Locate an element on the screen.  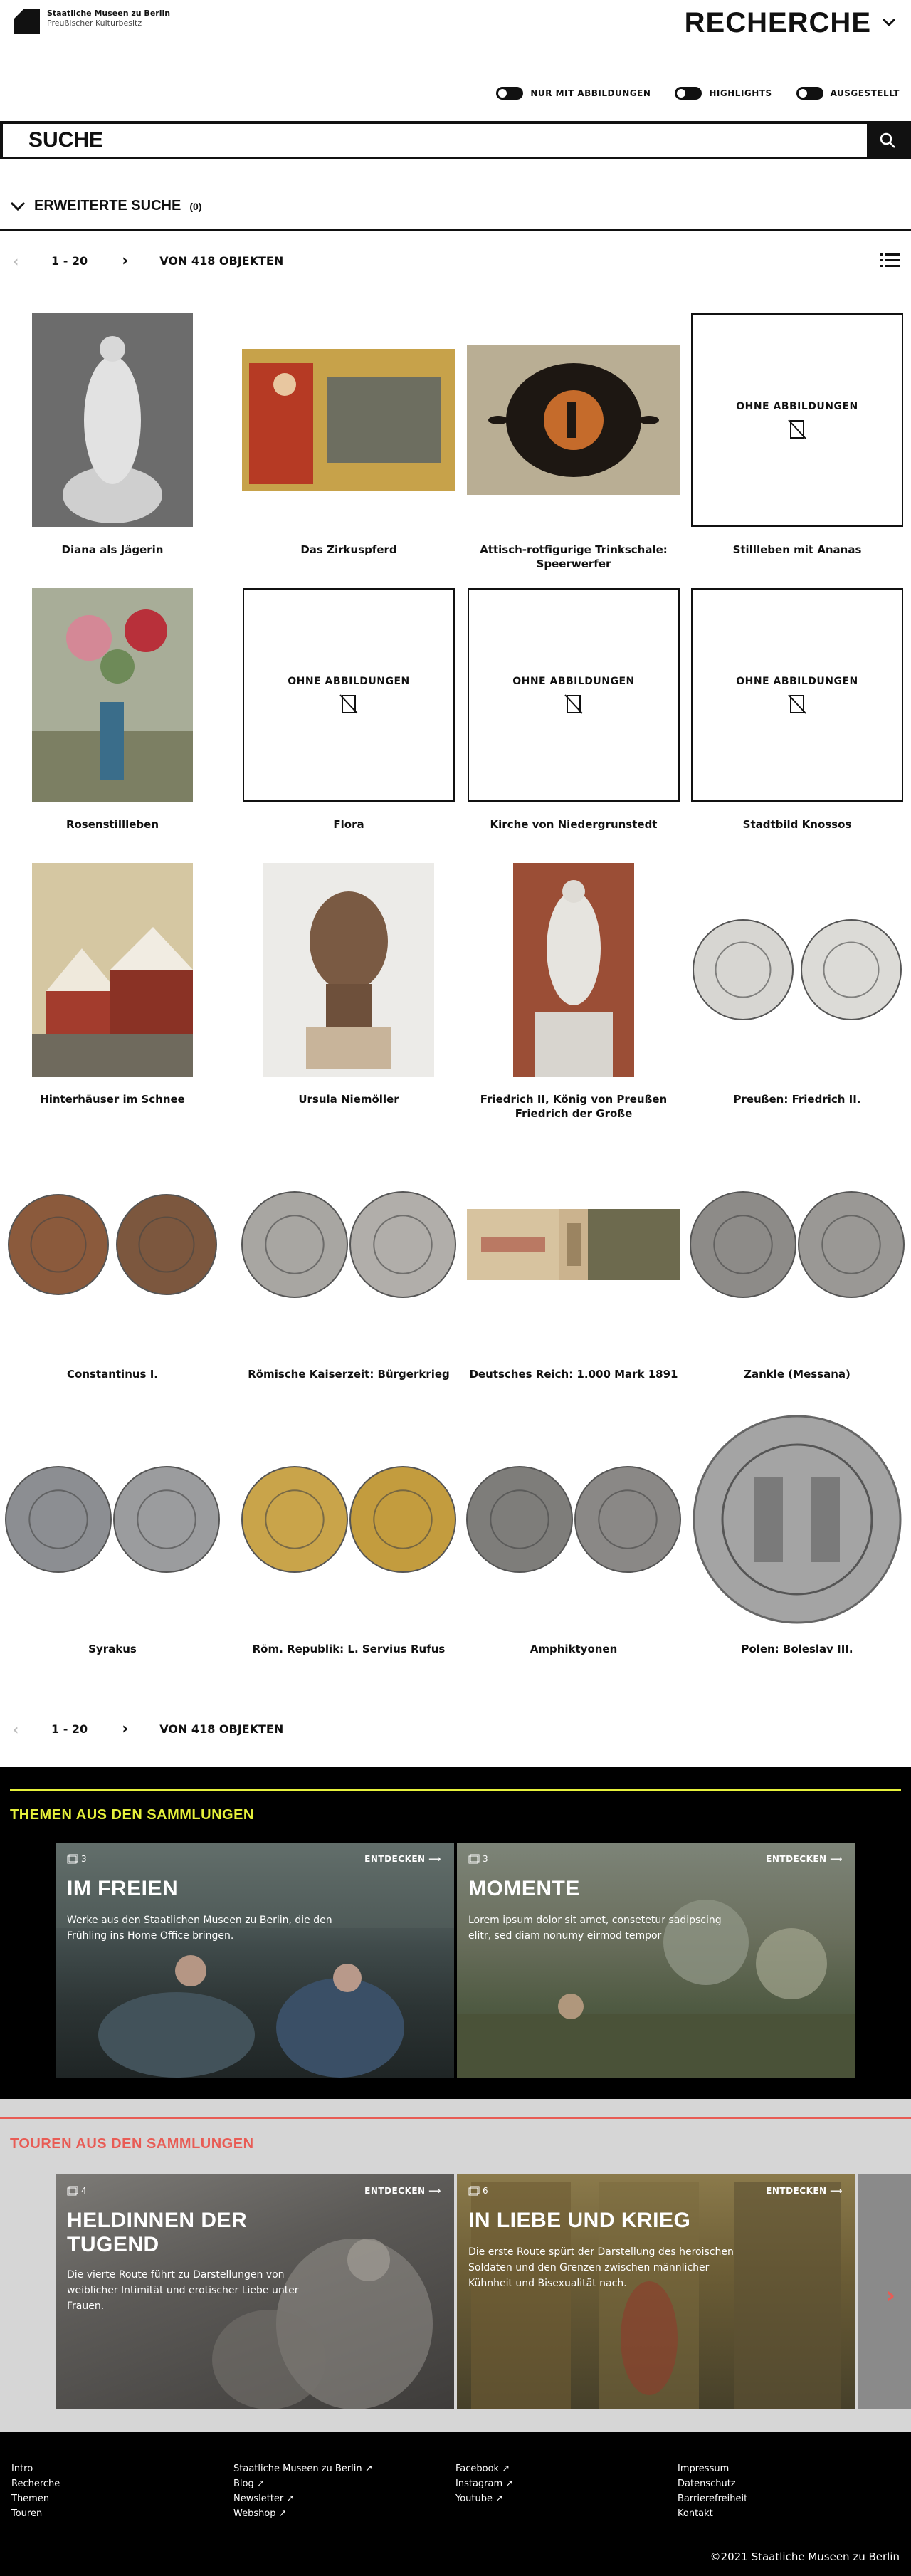
result-item: OHNE ABBILDUNGEN Flora is located at coordinates (348, 725).